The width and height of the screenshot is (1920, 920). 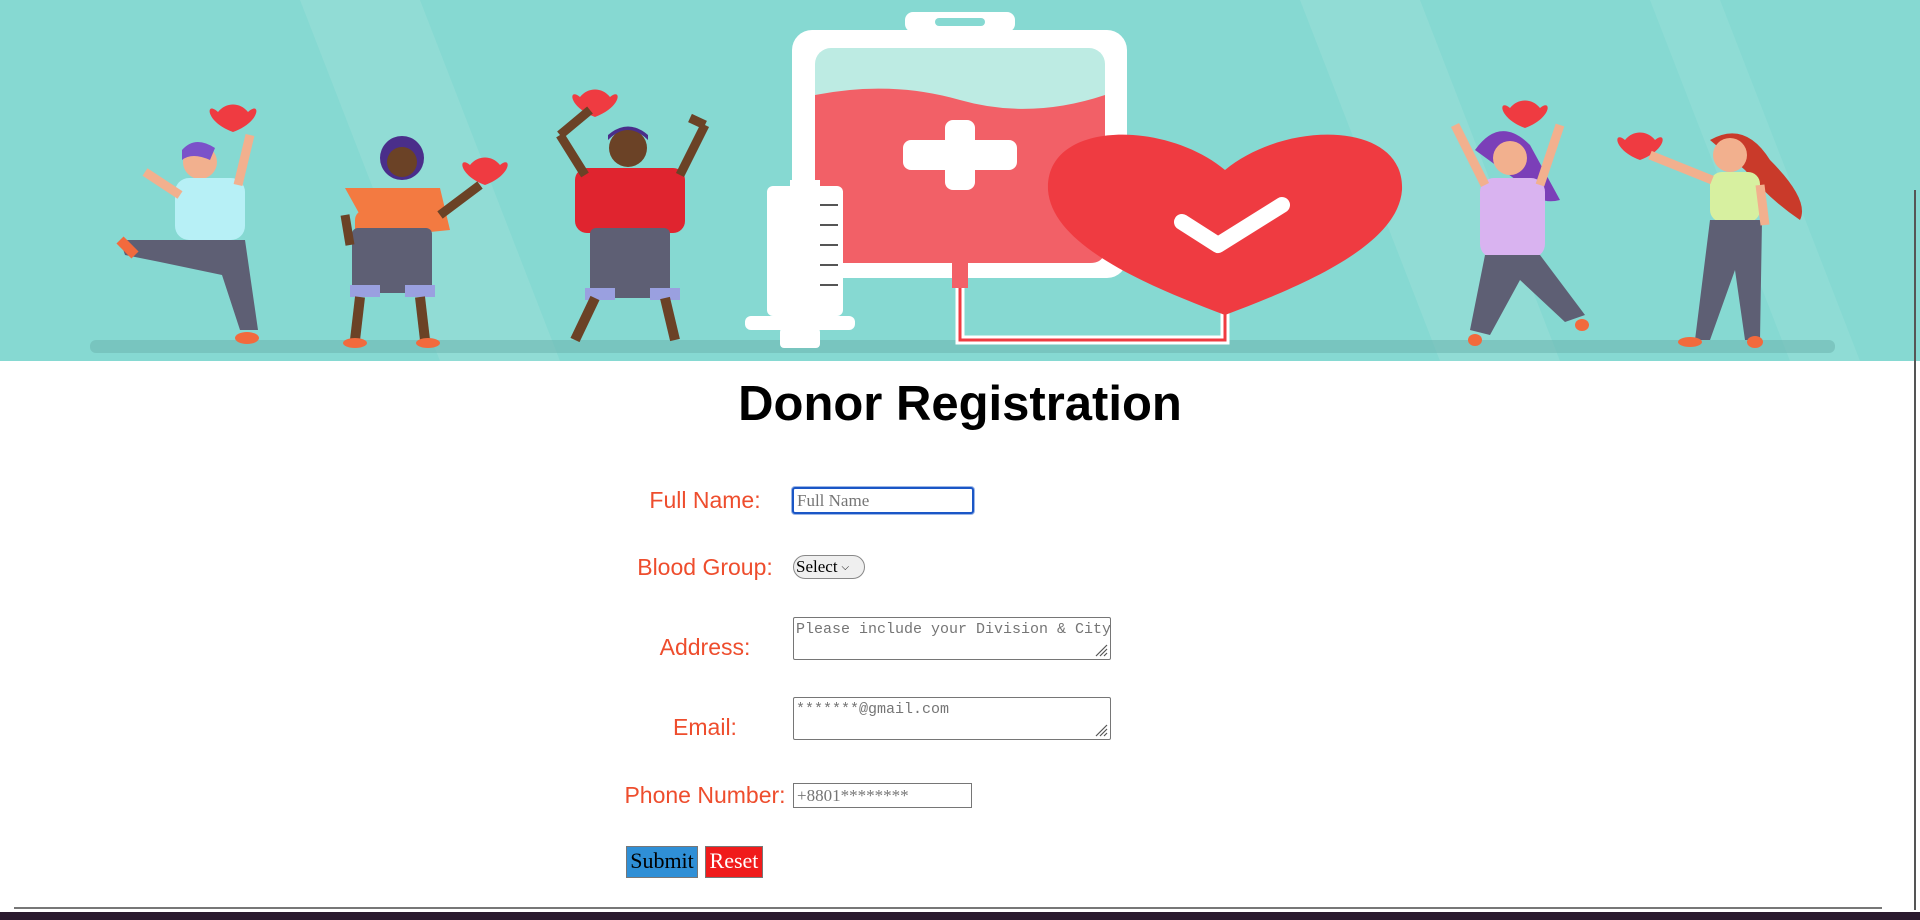 What do you see at coordinates (960, 404) in the screenshot?
I see `page-title: Donor Registration` at bounding box center [960, 404].